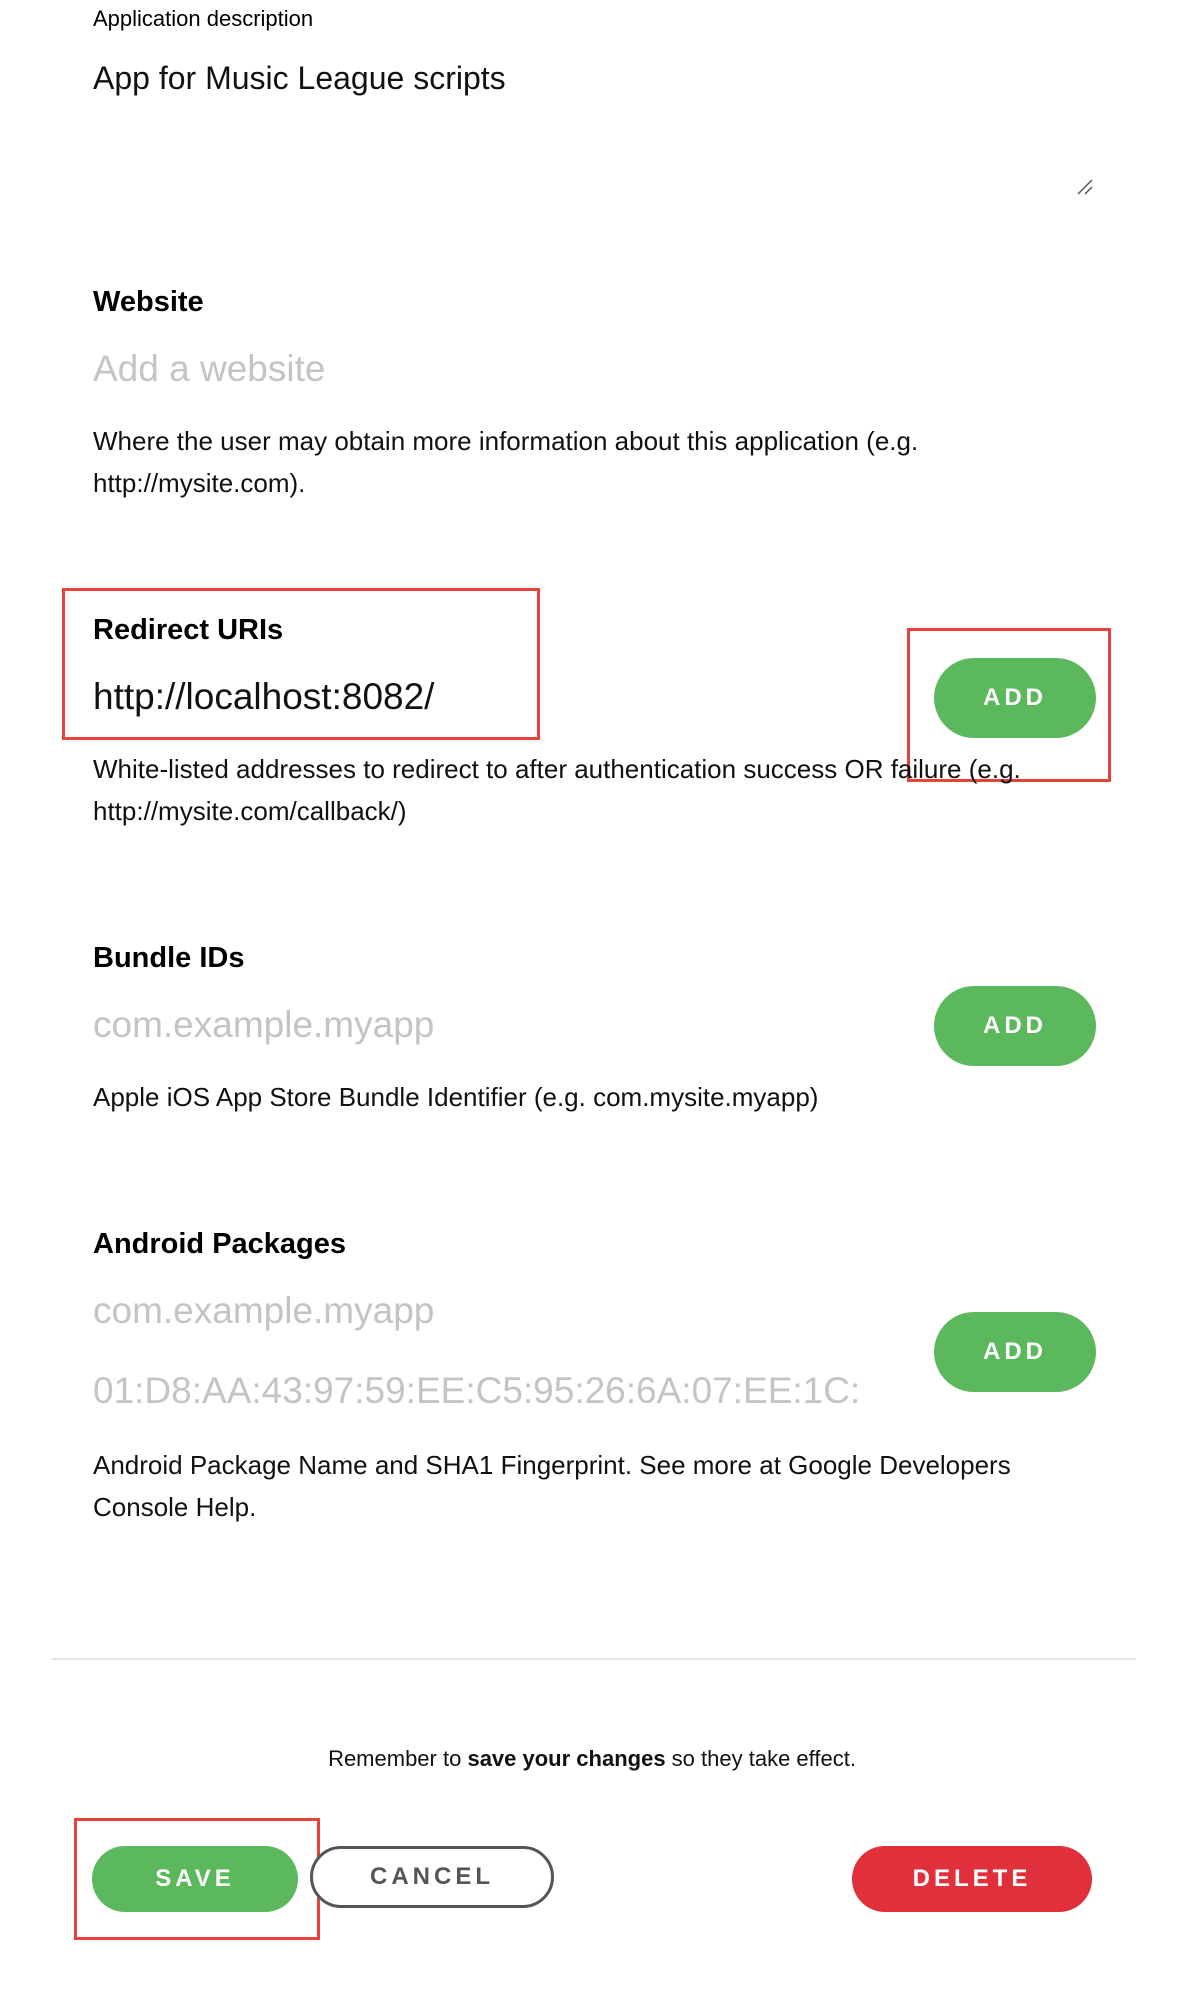 This screenshot has height=1992, width=1184. Describe the element at coordinates (299, 78) in the screenshot. I see `app-description-input: App for Music League scripts` at that location.